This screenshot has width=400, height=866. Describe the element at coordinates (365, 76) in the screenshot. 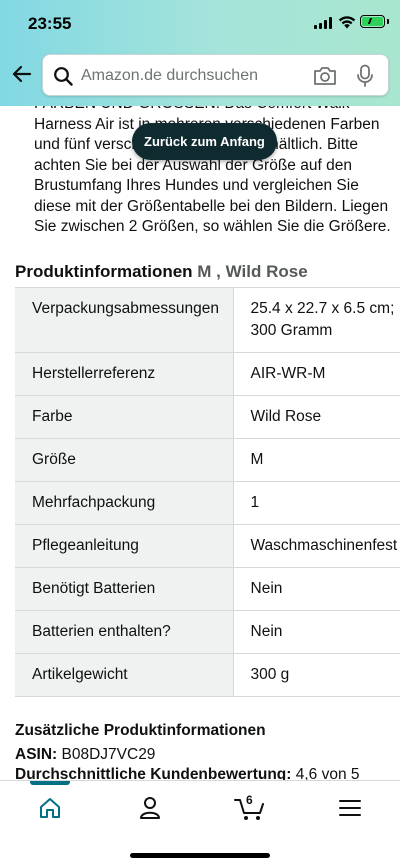

I see `microphone-icon` at that location.